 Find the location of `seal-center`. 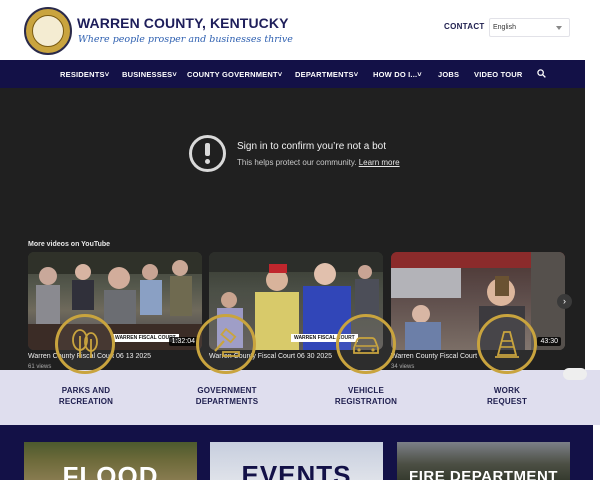

seal-center is located at coordinates (48, 31).